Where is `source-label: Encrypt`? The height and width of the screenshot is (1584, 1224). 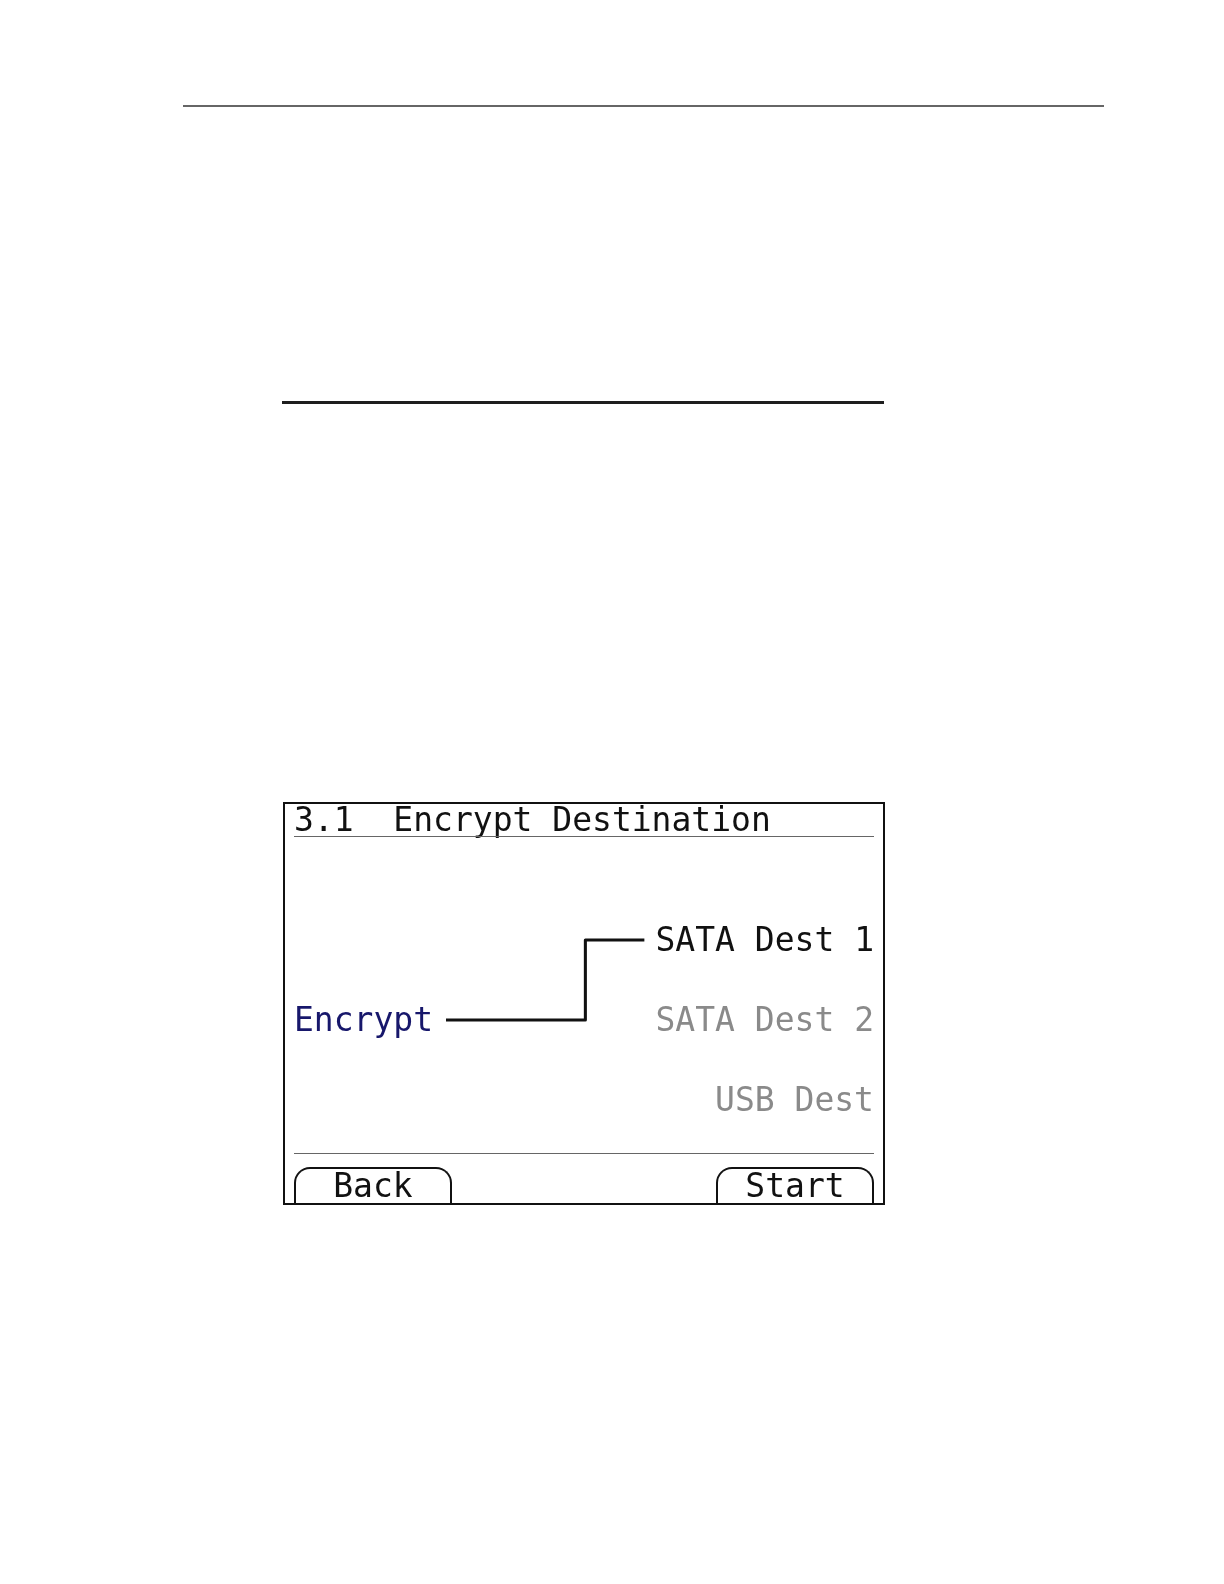 source-label: Encrypt is located at coordinates (364, 1020).